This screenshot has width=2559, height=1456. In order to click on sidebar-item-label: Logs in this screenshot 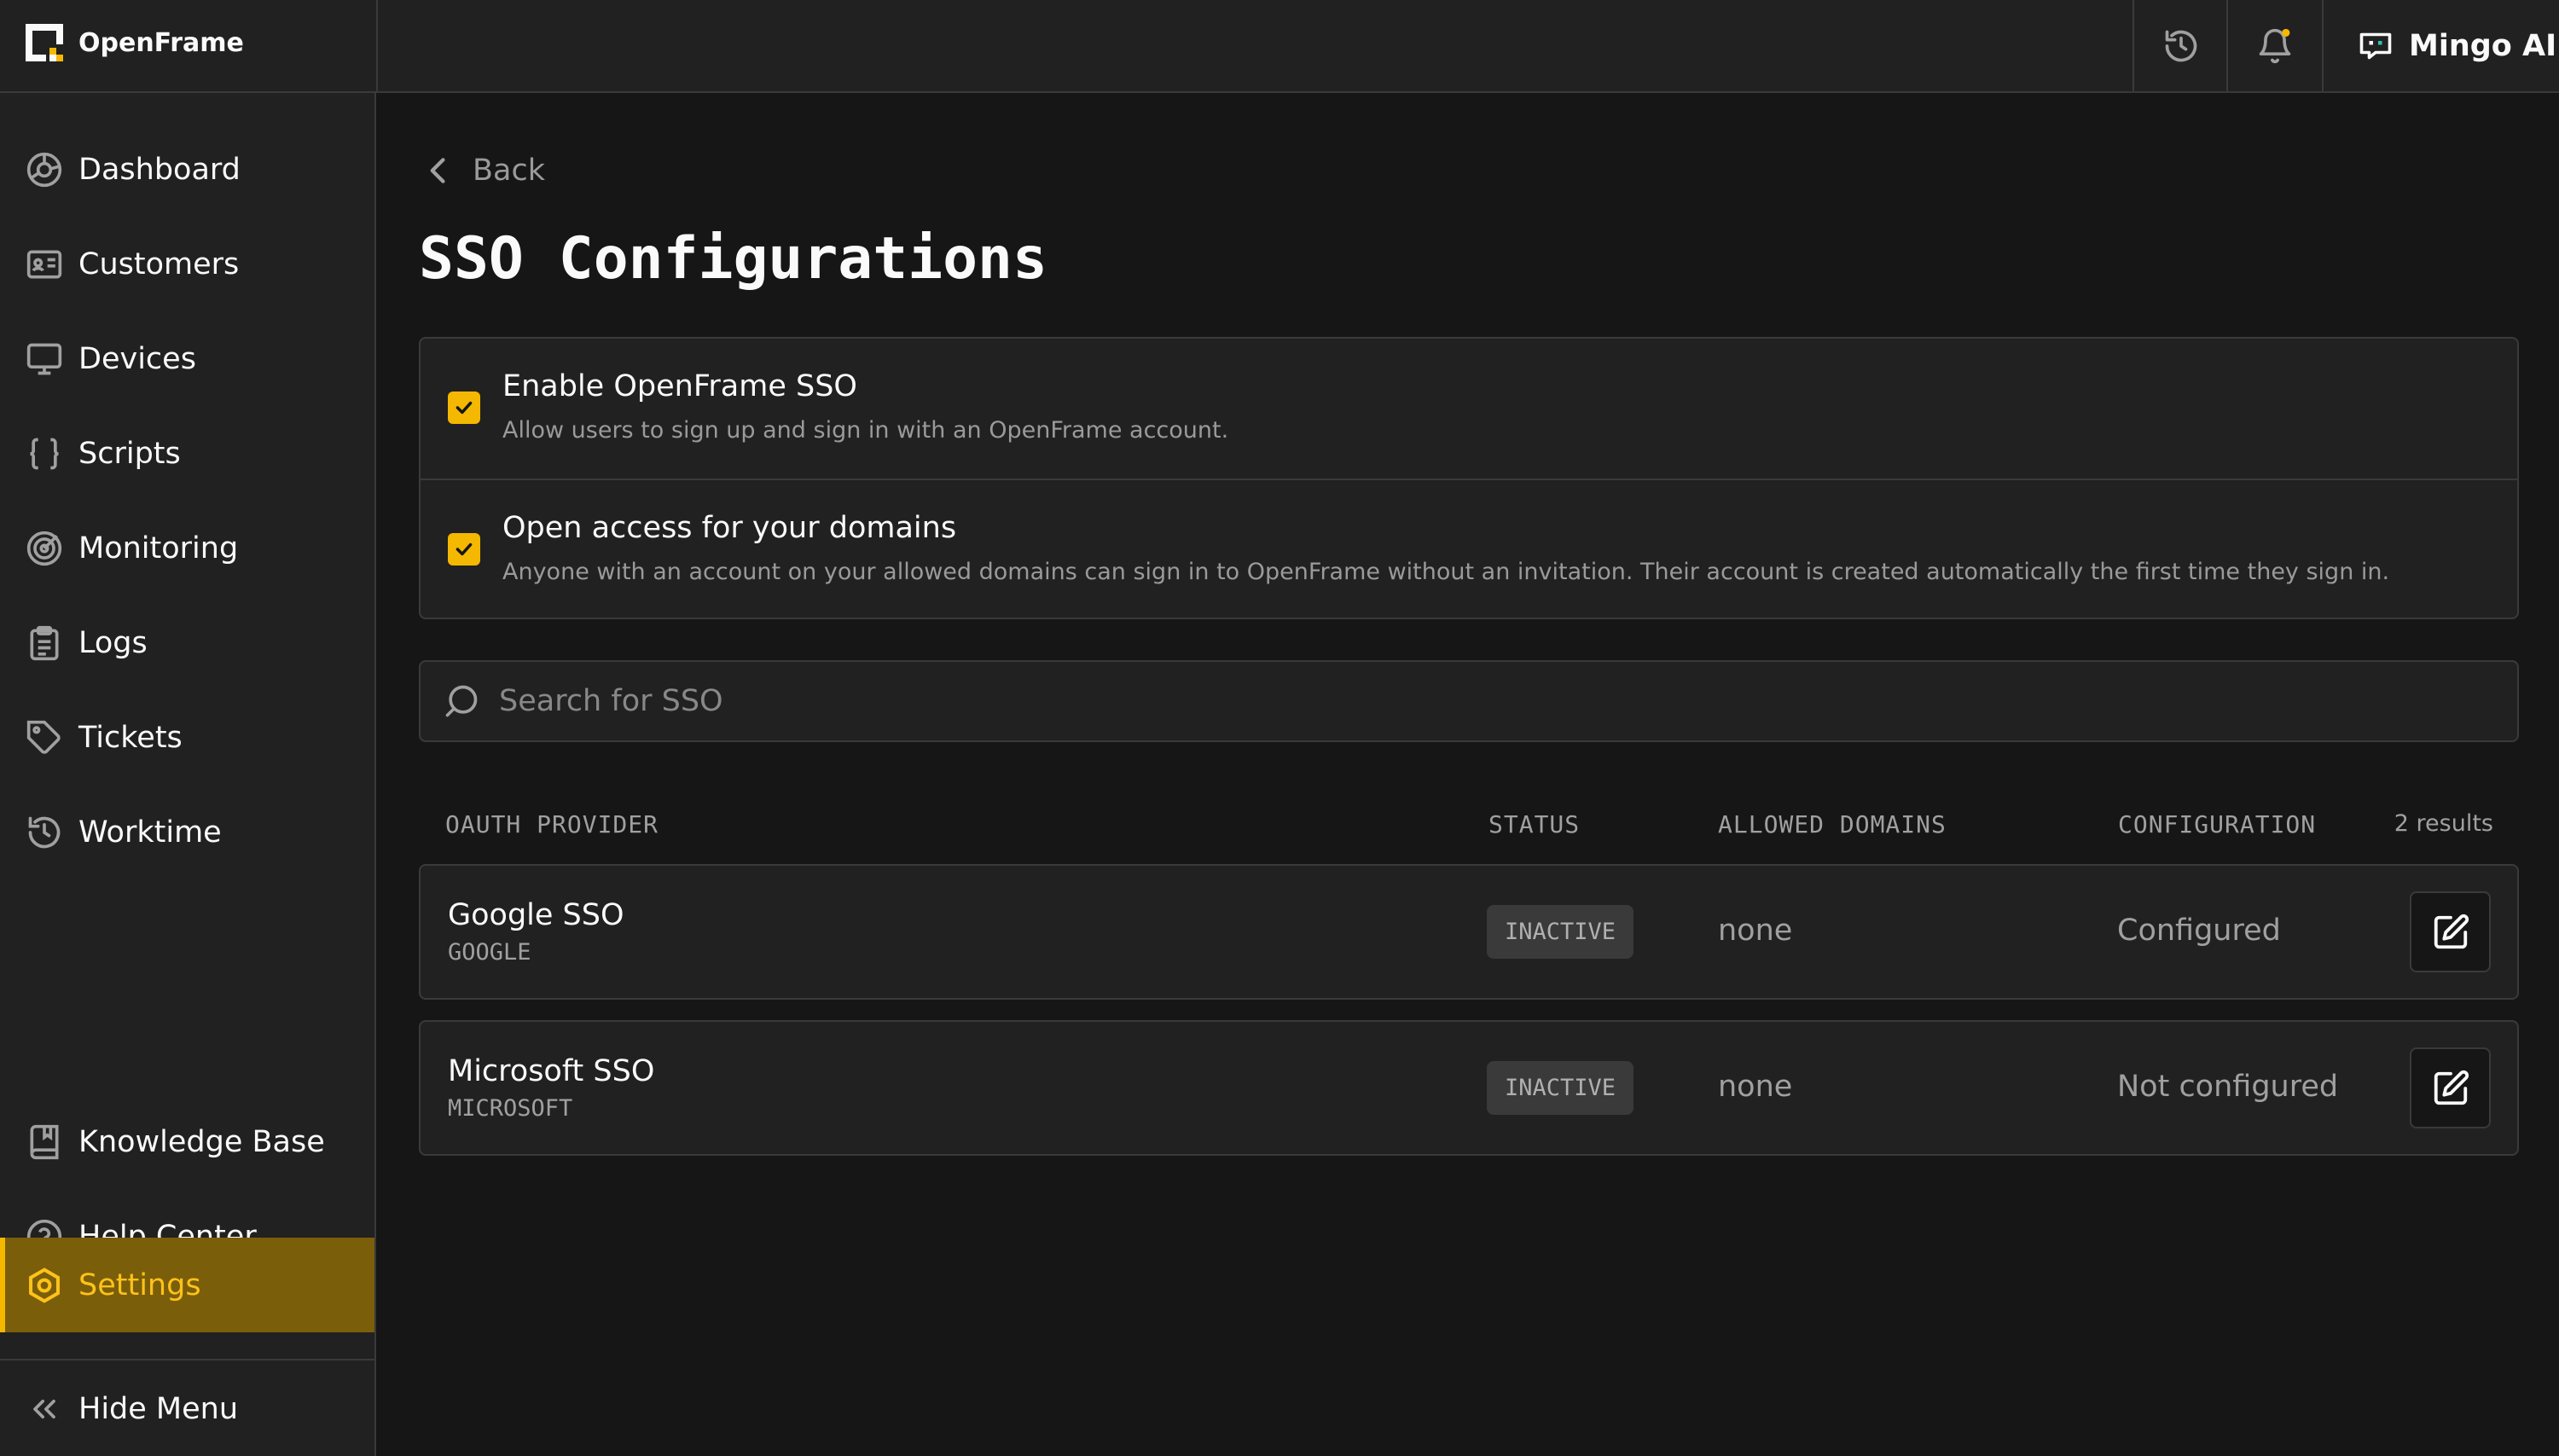, I will do `click(113, 642)`.